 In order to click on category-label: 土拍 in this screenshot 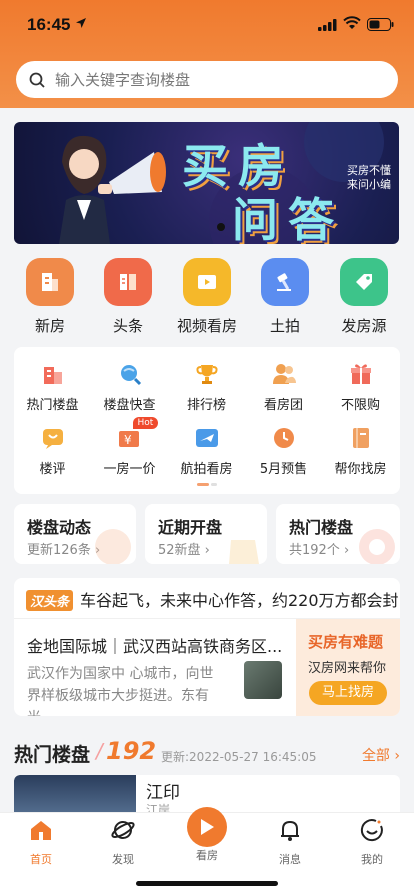, I will do `click(284, 326)`.